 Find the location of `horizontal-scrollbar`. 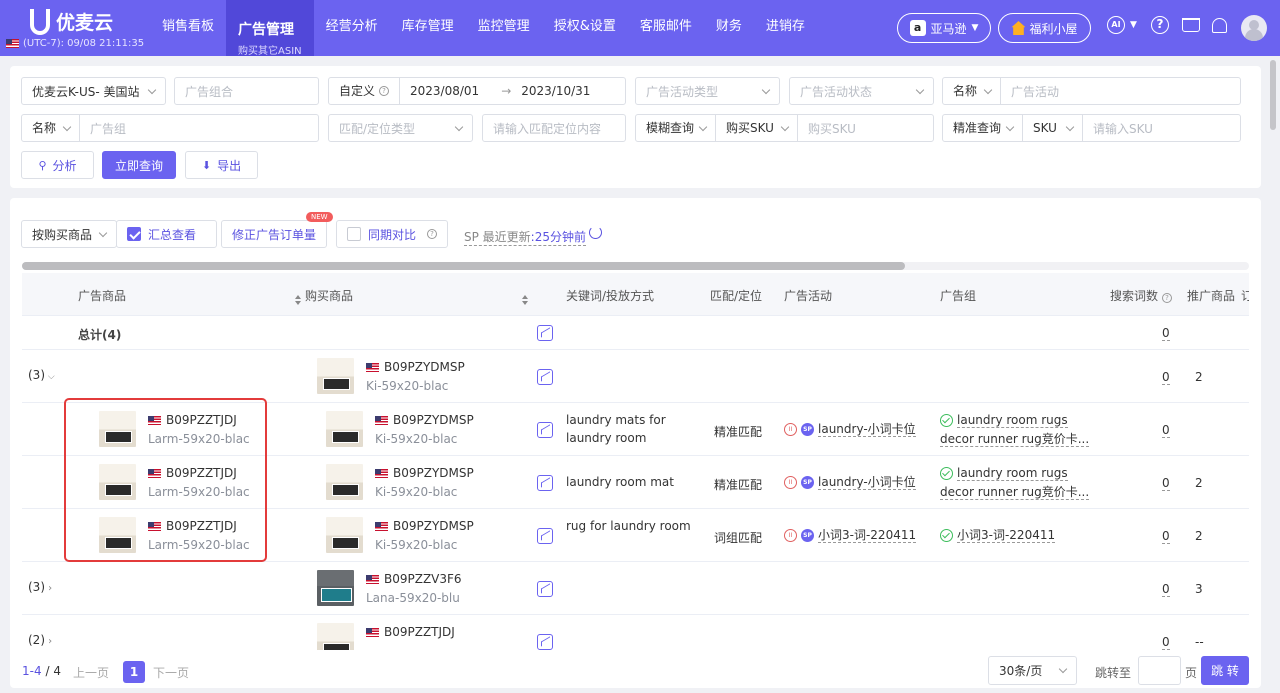

horizontal-scrollbar is located at coordinates (635, 266).